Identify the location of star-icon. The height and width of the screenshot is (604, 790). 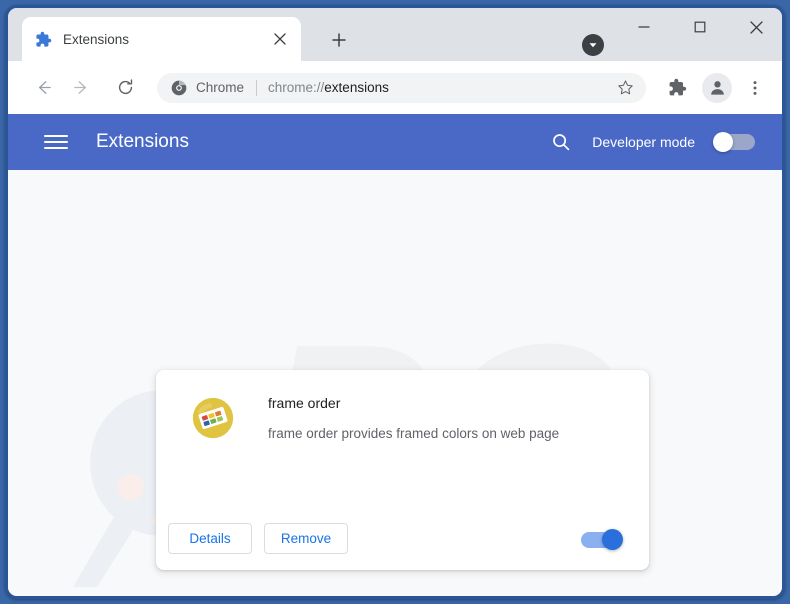
(625, 88).